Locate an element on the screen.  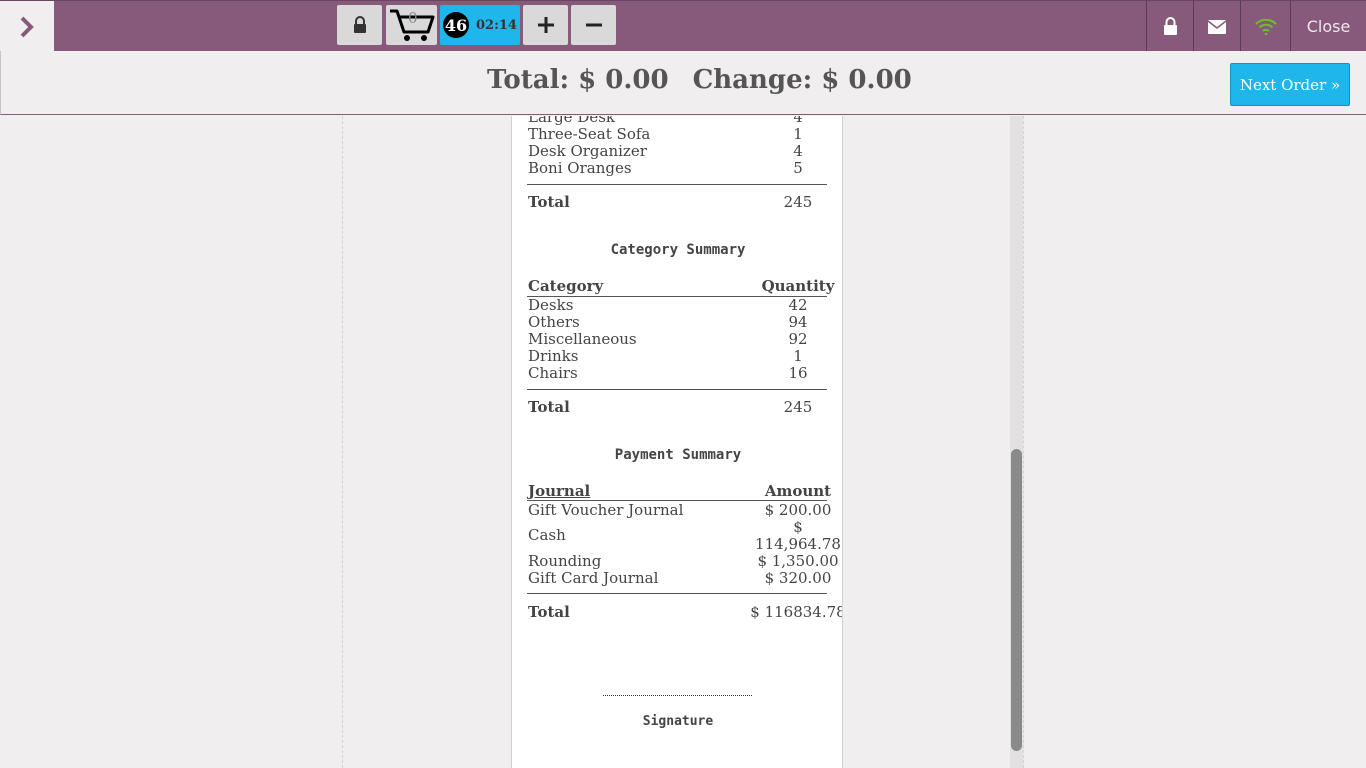
category-qty: 42 is located at coordinates (798, 305).